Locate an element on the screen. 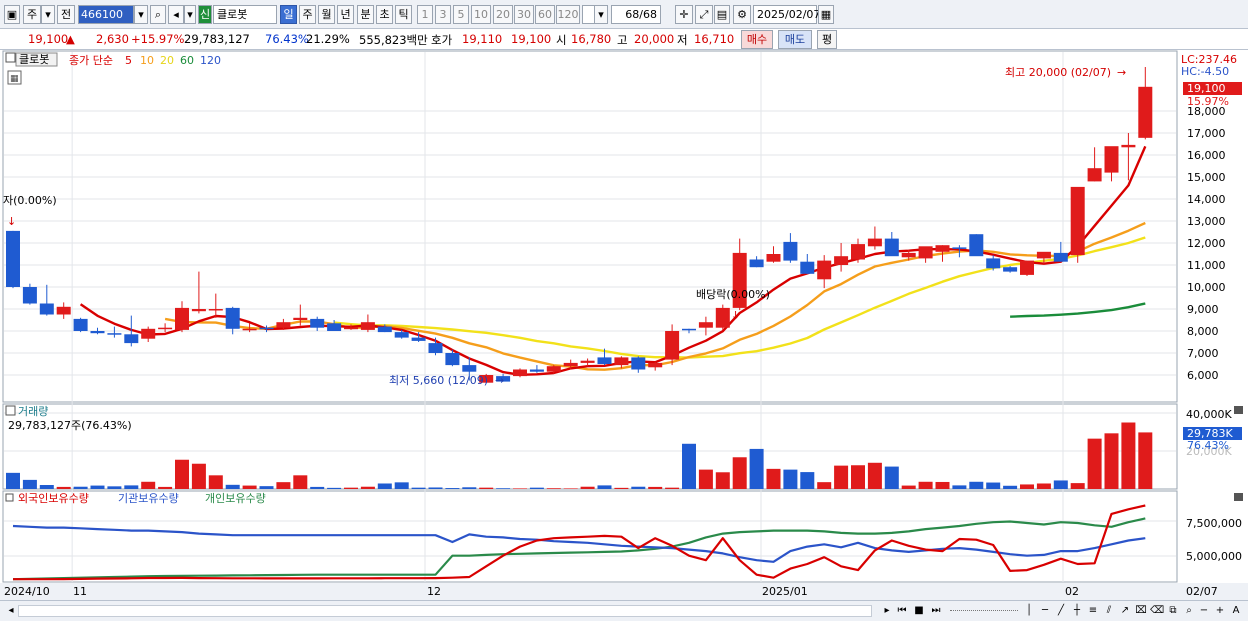  scroll-track is located at coordinates (445, 611).